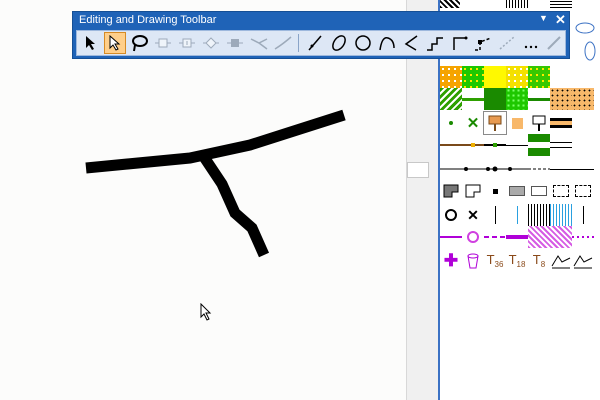 The width and height of the screenshot is (600, 400). Describe the element at coordinates (435, 43) in the screenshot. I see `step-line-icon` at that location.